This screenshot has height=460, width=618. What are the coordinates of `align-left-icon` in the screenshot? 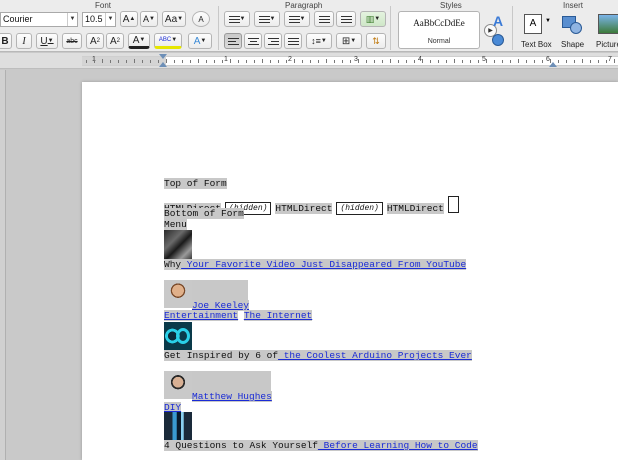 It's located at (233, 41).